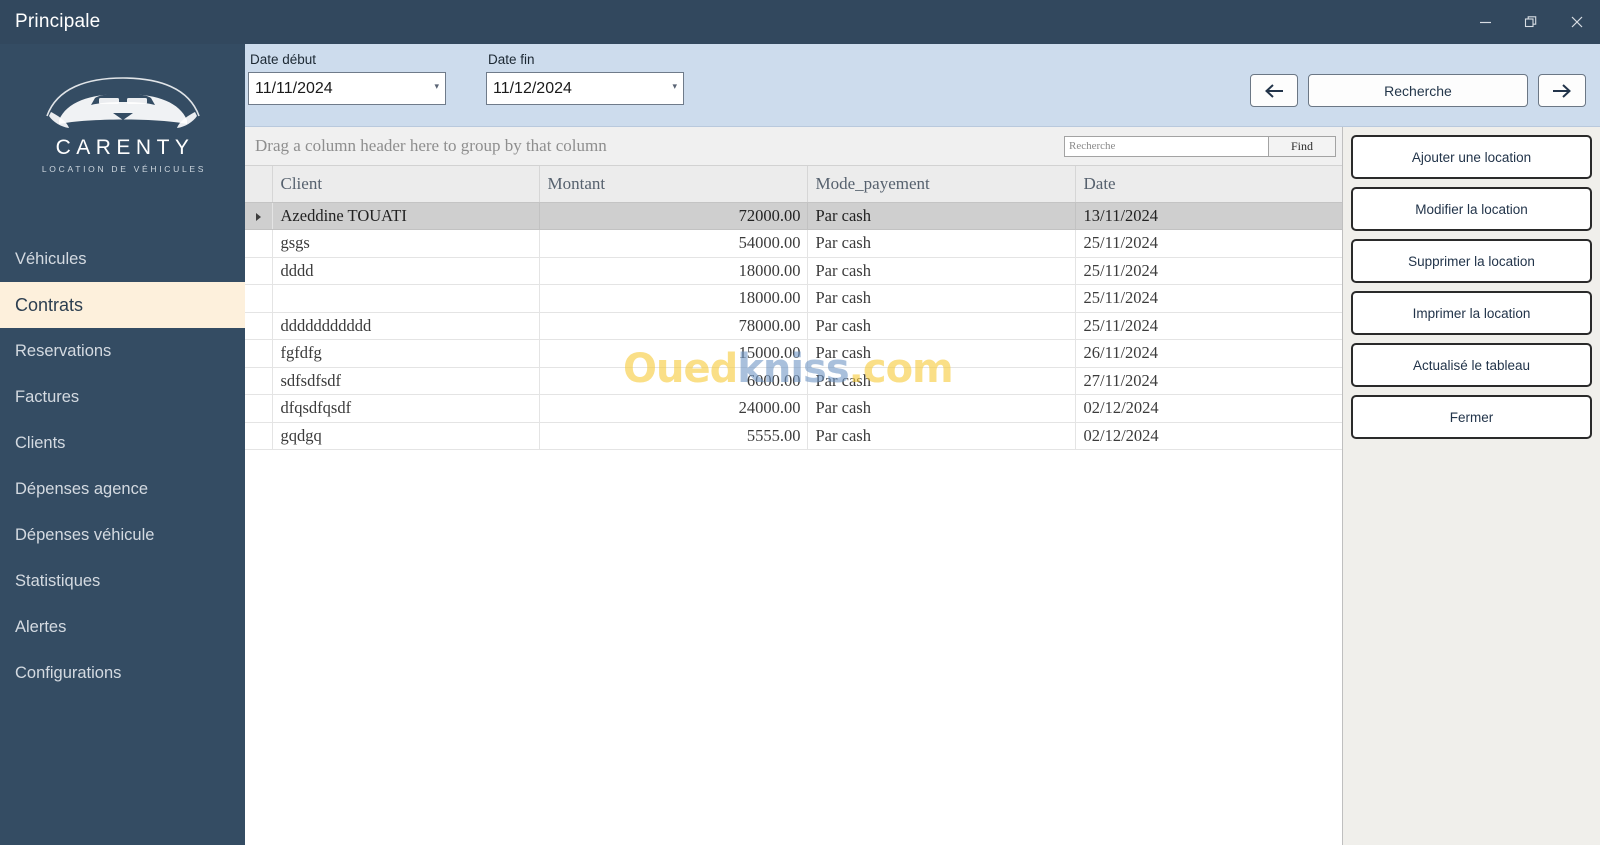 This screenshot has width=1600, height=845. What do you see at coordinates (82, 488) in the screenshot?
I see `sidebar-item-label: Dépenses agence` at bounding box center [82, 488].